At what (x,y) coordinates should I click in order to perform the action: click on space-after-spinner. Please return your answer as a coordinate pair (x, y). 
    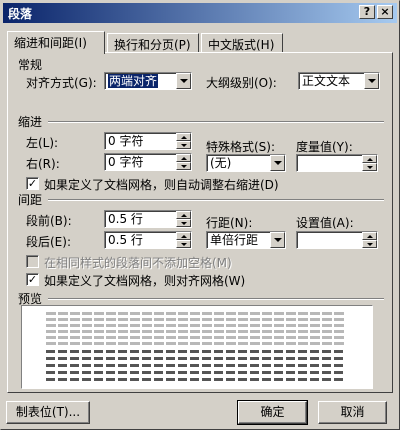
    Looking at the image, I should click on (183, 240).